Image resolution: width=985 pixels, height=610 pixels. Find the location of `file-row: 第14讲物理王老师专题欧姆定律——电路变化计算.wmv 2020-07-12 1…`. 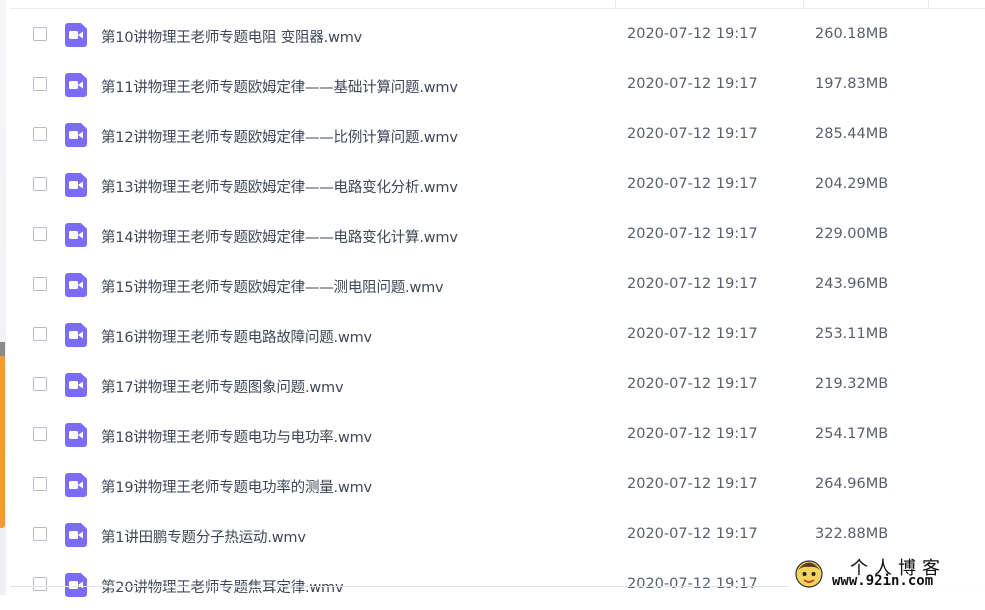

file-row: 第14讲物理王老师专题欧姆定律——电路变化计算.wmv 2020-07-12 1… is located at coordinates (492, 235).